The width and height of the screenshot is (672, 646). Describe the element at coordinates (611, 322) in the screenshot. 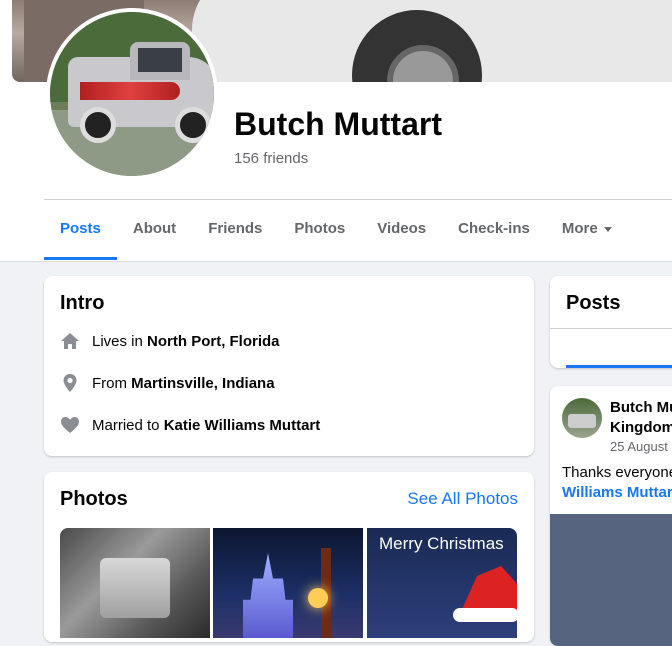

I see `posts-header-card: Posts` at that location.